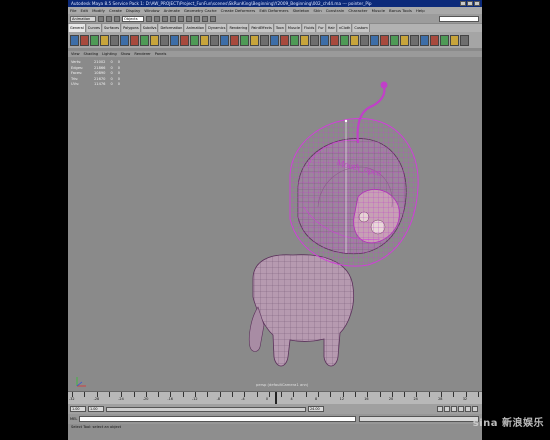 The image size is (550, 440). I want to click on maximize-icon, so click(470, 3).